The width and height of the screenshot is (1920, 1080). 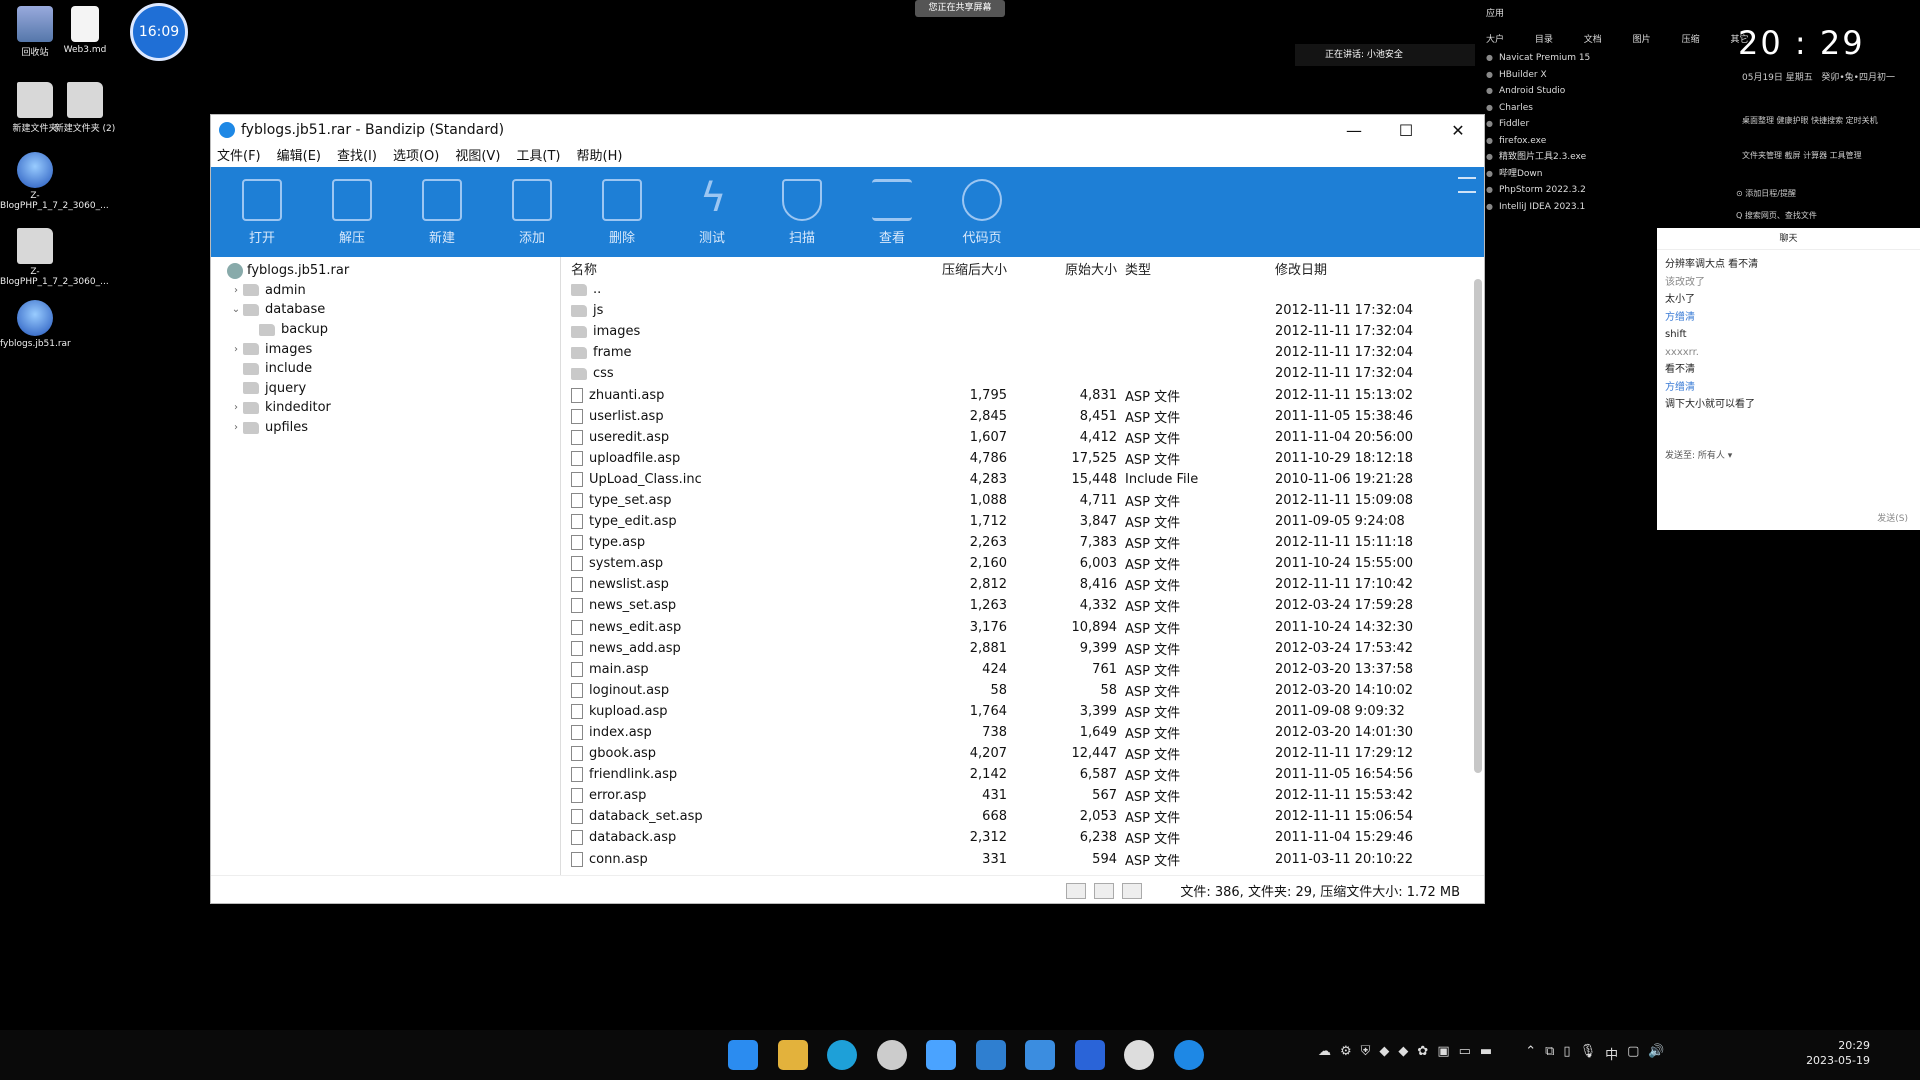 I want to click on settings-icon: ⚙, so click(x=1346, y=1053).